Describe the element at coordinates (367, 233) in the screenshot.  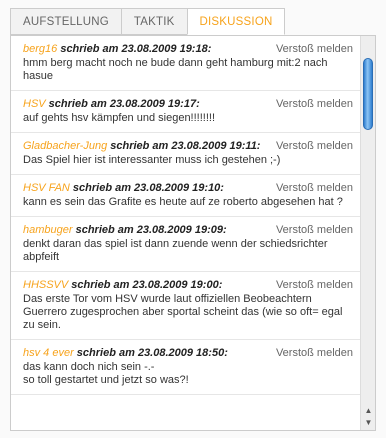
I see `comments-scrollbar: ▲ ▼` at that location.